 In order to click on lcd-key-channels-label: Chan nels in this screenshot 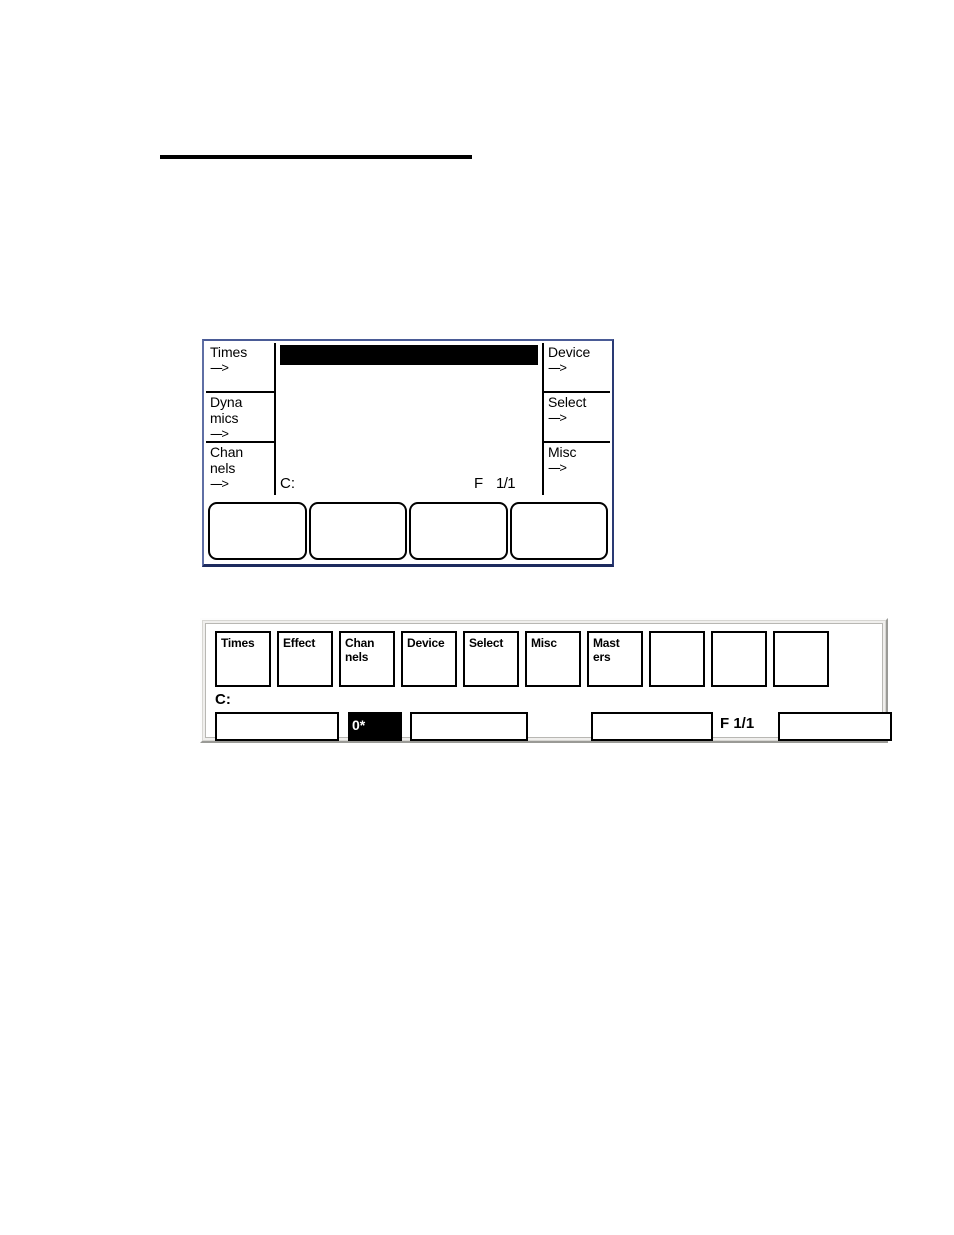, I will do `click(227, 460)`.